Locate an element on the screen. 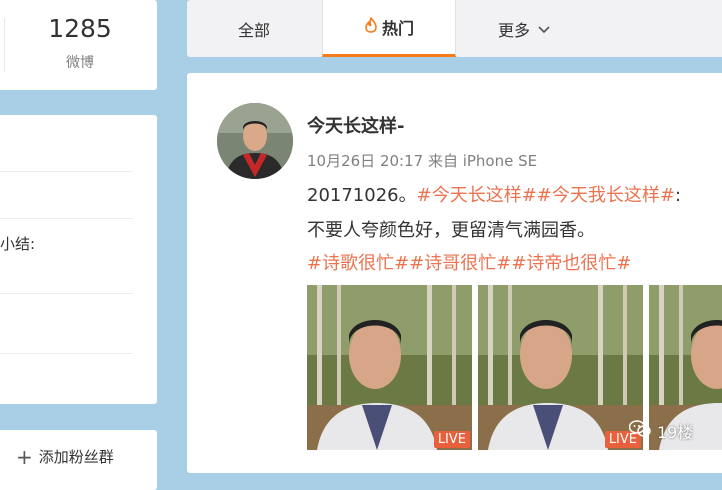  plus-icon: + is located at coordinates (24, 456).